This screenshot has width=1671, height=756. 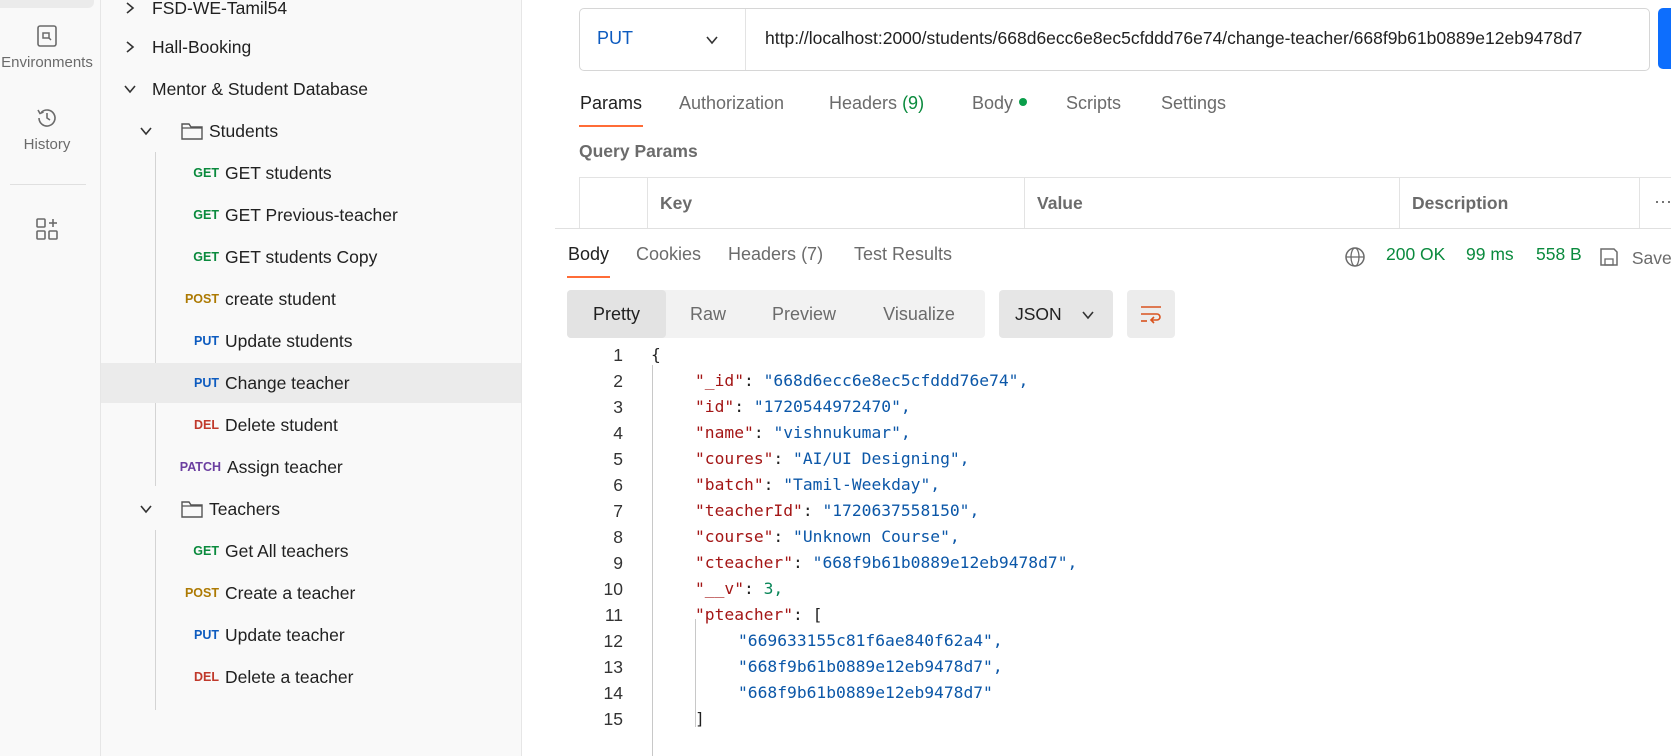 What do you see at coordinates (616, 314) in the screenshot?
I see `view-mode-pretty: Pretty` at bounding box center [616, 314].